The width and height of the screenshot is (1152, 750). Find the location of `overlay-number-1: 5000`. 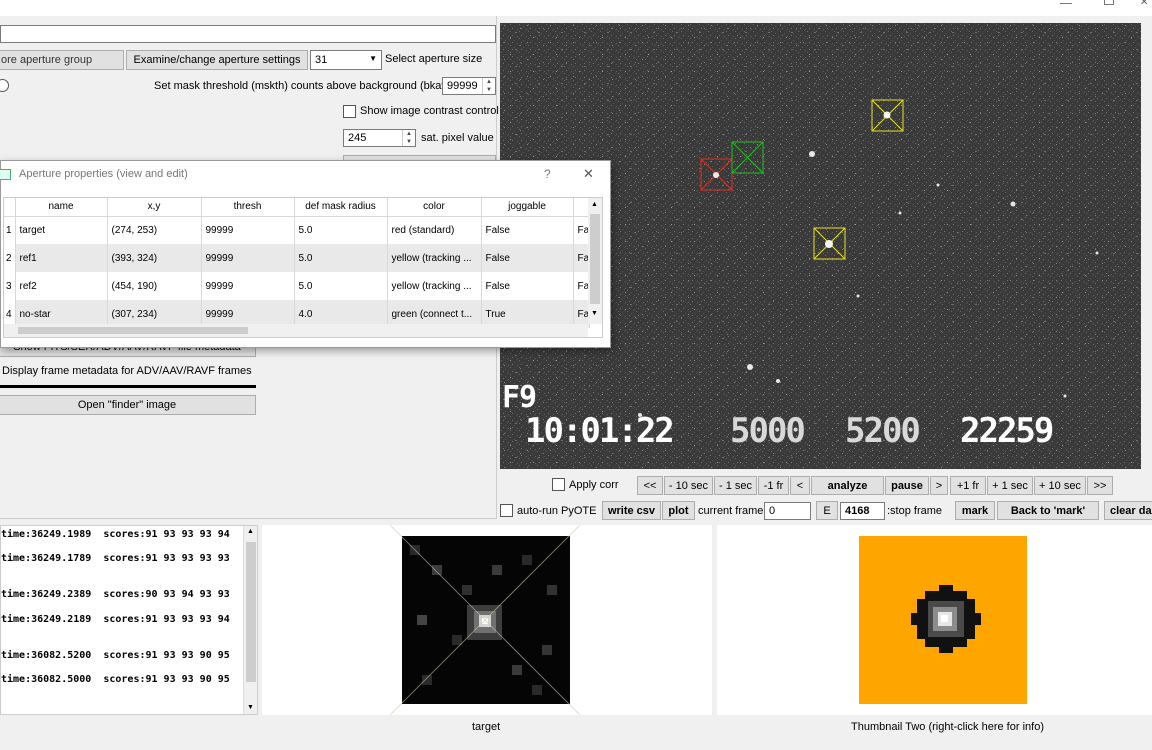

overlay-number-1: 5000 is located at coordinates (768, 431).